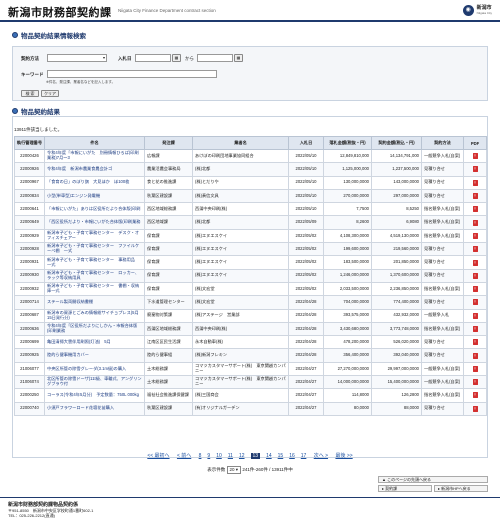  I want to click on contract-method-label: 契約方法, so click(30, 58).